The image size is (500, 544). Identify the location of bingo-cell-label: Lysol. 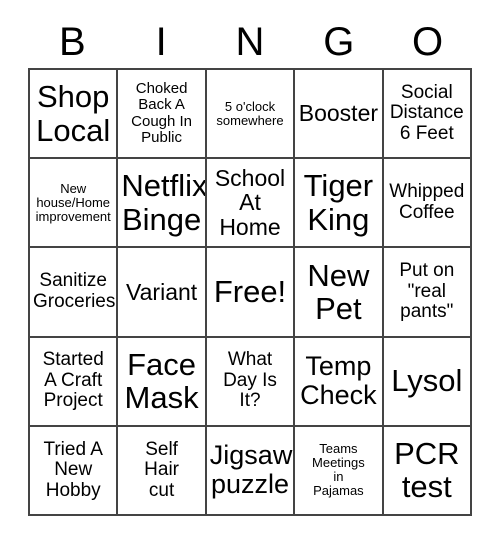
(427, 381).